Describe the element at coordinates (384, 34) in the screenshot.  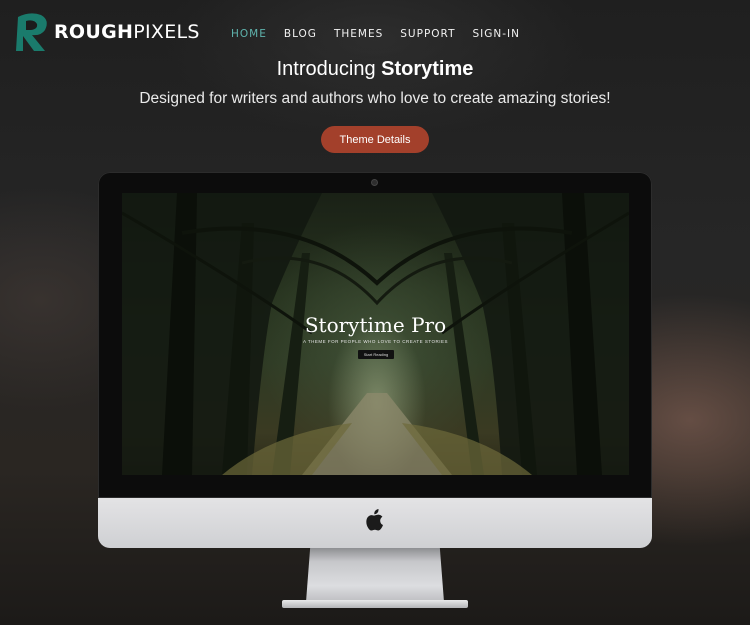
I see `main-nav: HOME BLOG THEMES SUPPORT SIGN-IN` at that location.